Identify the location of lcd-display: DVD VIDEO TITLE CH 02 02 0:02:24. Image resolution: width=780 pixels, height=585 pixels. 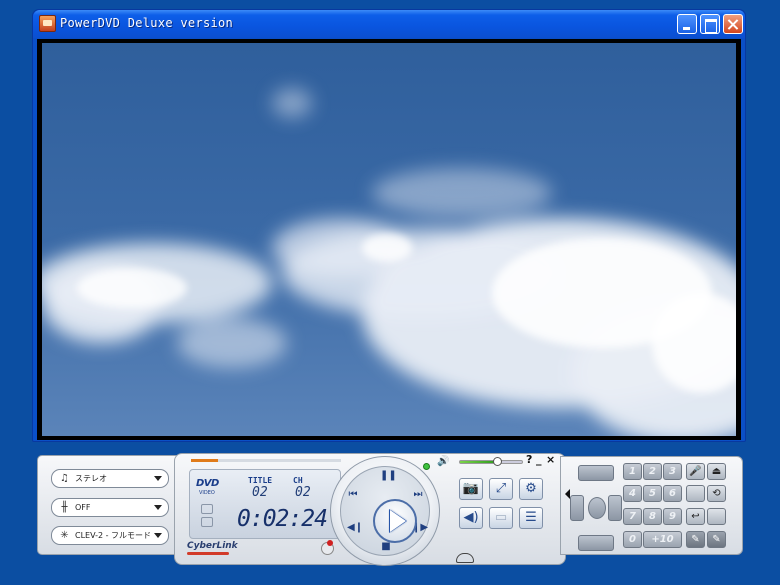
(265, 504).